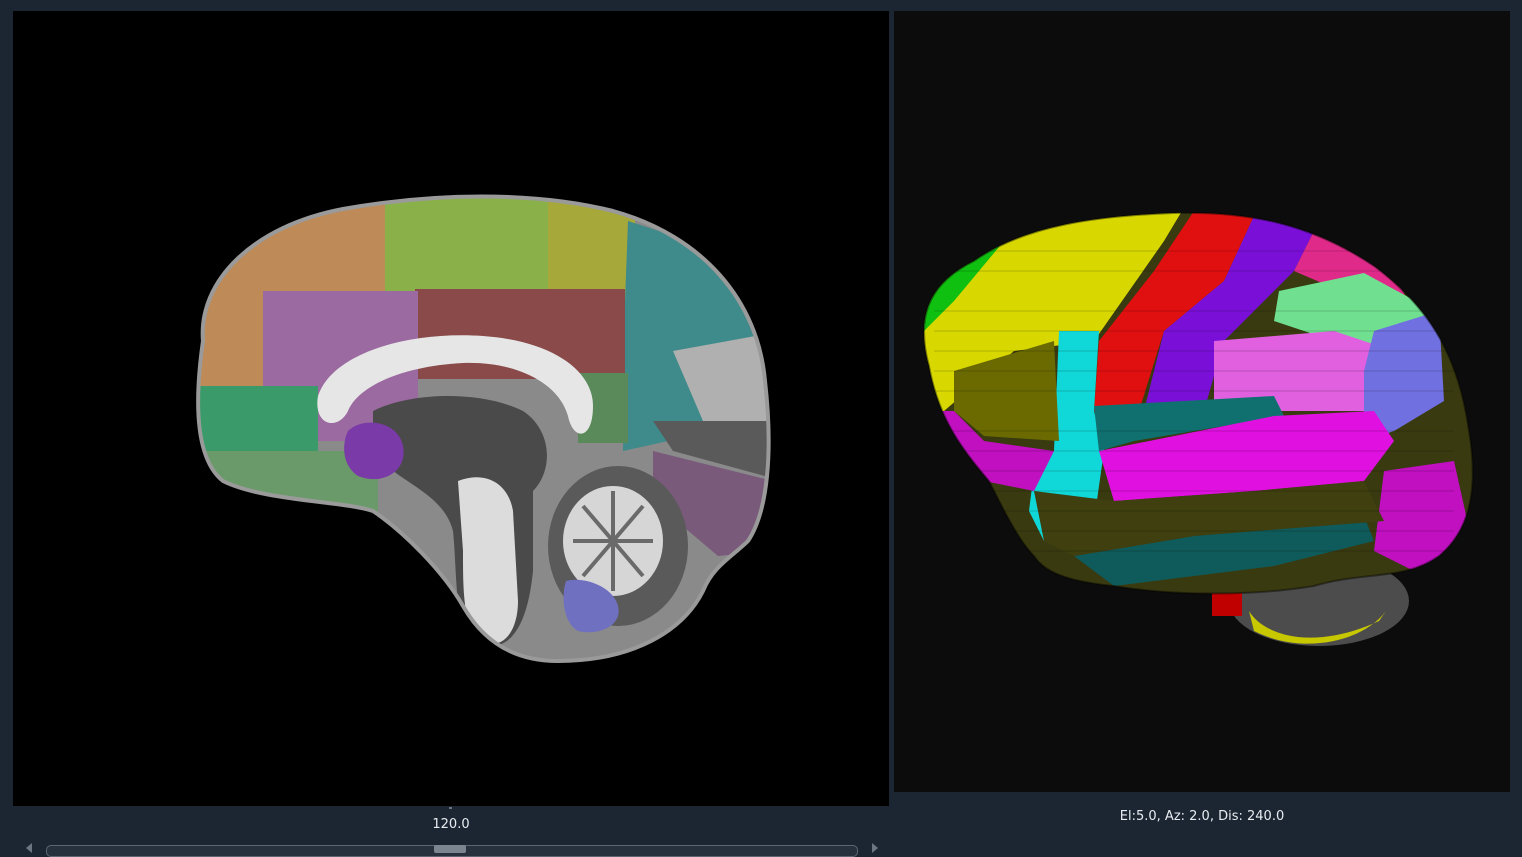 Image resolution: width=1522 pixels, height=857 pixels. Describe the element at coordinates (875, 848) in the screenshot. I see `slider-right-arrow-icon` at that location.